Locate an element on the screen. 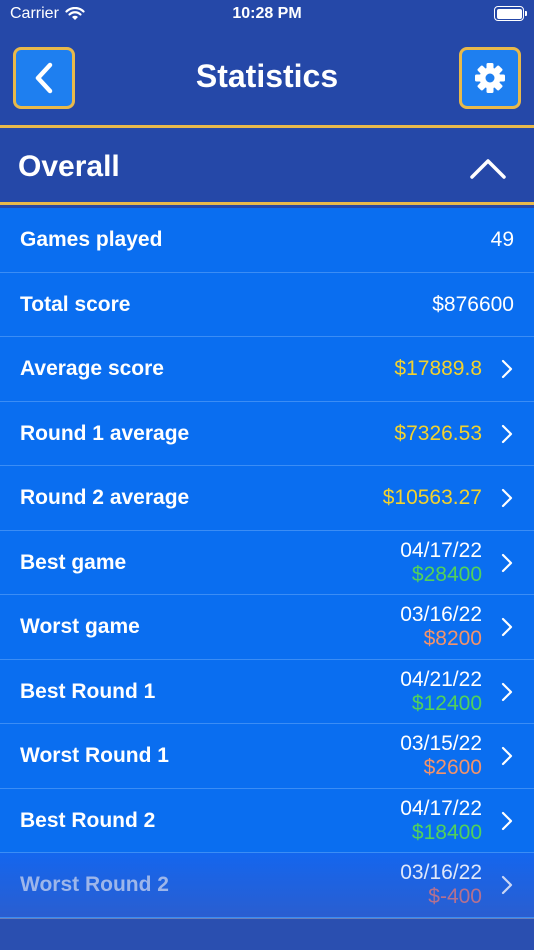 The height and width of the screenshot is (950, 534). best-game-row: Best game 04/17/22 $28400 is located at coordinates (267, 562).